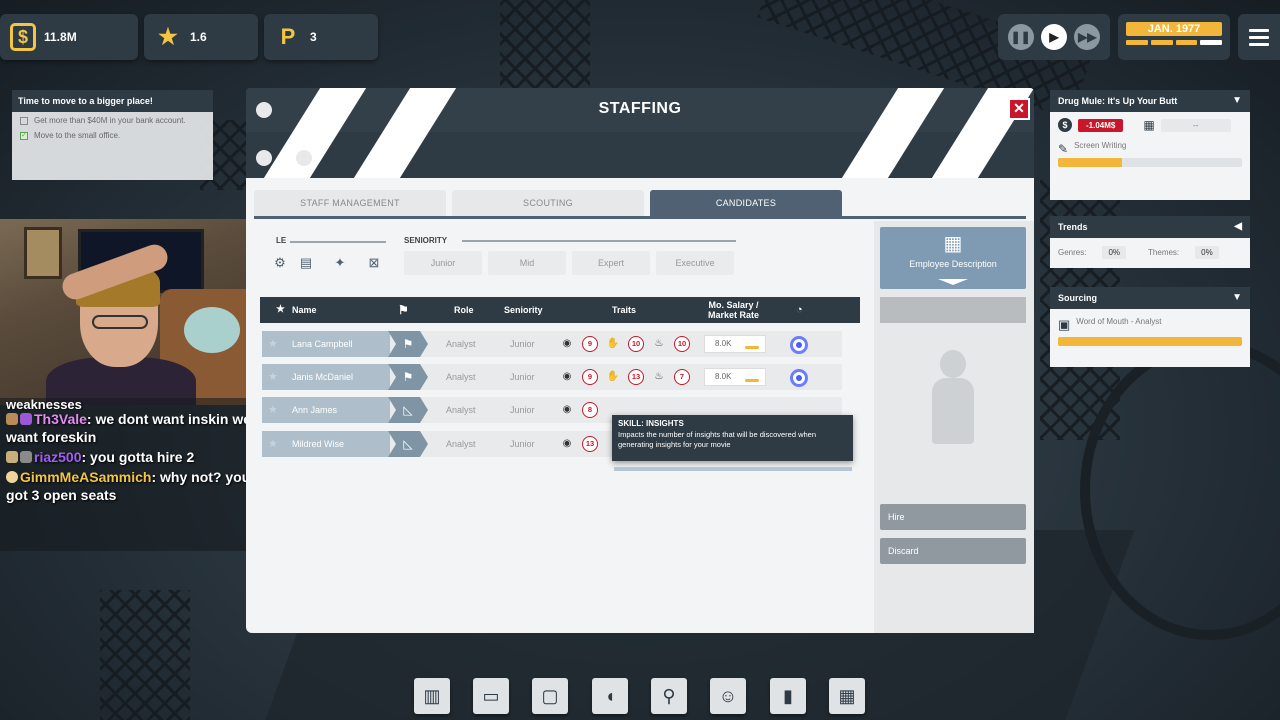  I want to click on project-header: Drug Mule: It's Up Your Butt ▼, so click(1150, 101).